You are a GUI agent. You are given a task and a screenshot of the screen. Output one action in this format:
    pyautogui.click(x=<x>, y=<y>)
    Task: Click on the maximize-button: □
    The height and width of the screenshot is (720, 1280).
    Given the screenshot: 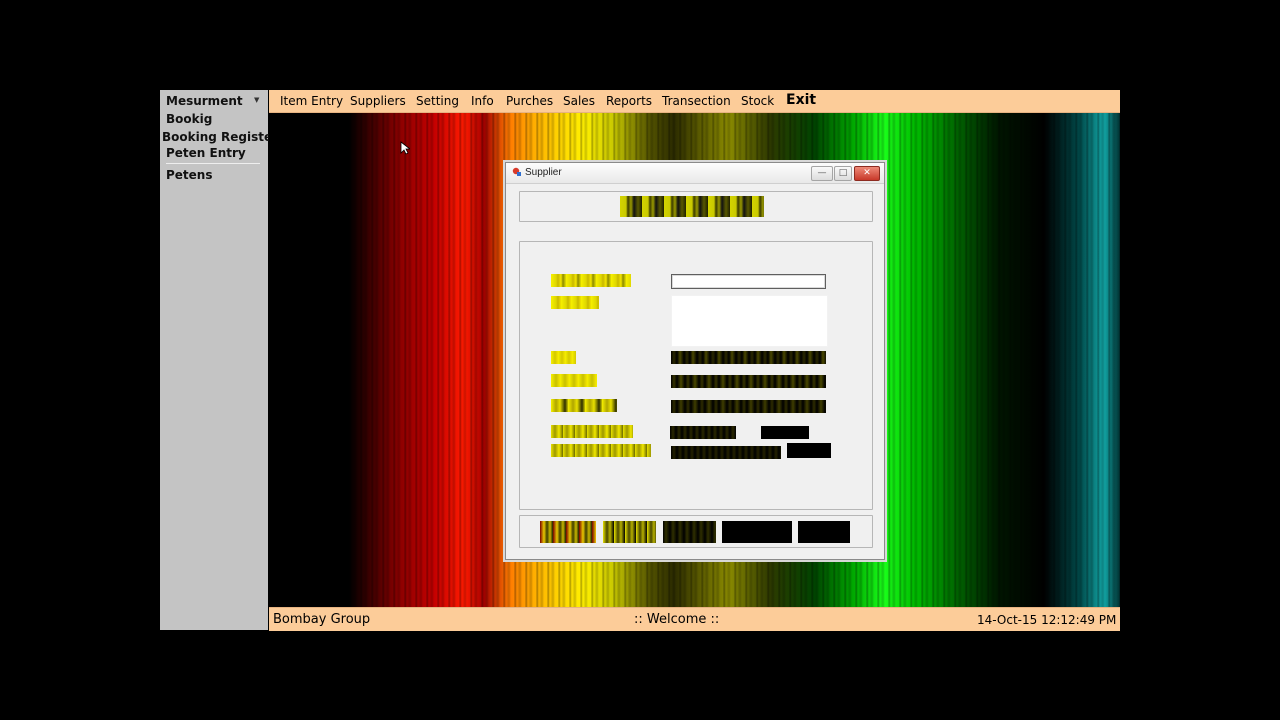 What is the action you would take?
    pyautogui.click(x=843, y=173)
    